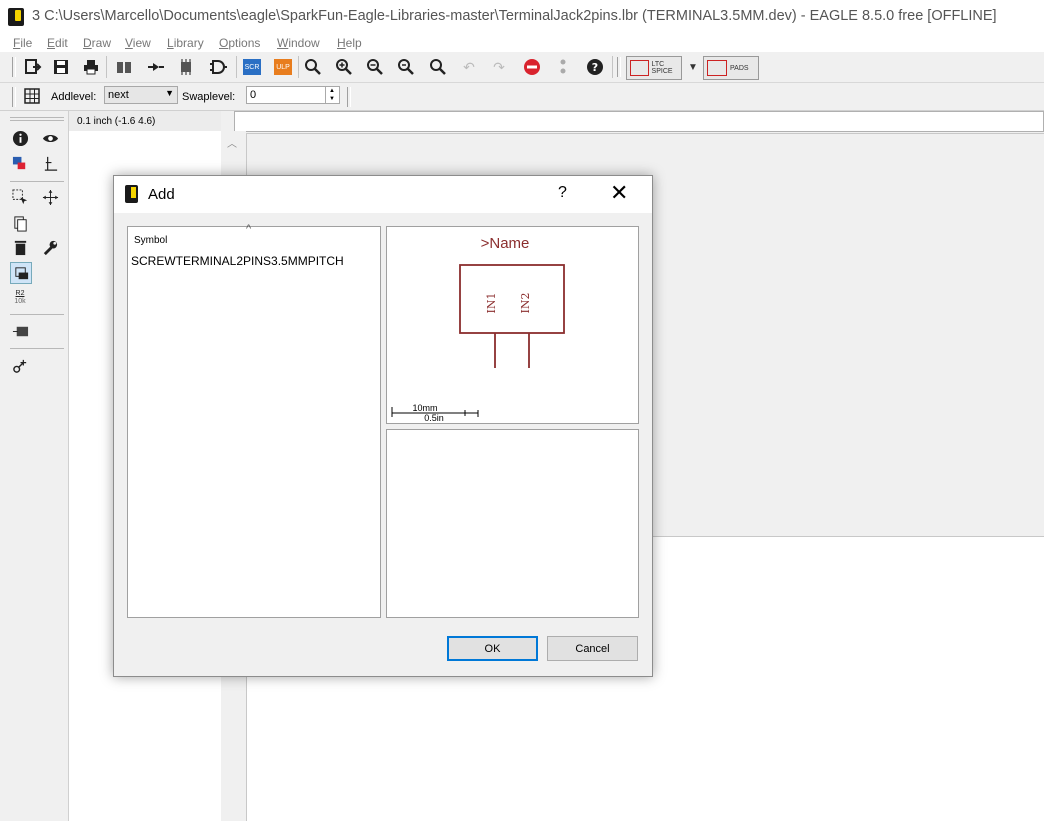  What do you see at coordinates (218, 67) in the screenshot?
I see `symbol-icon` at bounding box center [218, 67].